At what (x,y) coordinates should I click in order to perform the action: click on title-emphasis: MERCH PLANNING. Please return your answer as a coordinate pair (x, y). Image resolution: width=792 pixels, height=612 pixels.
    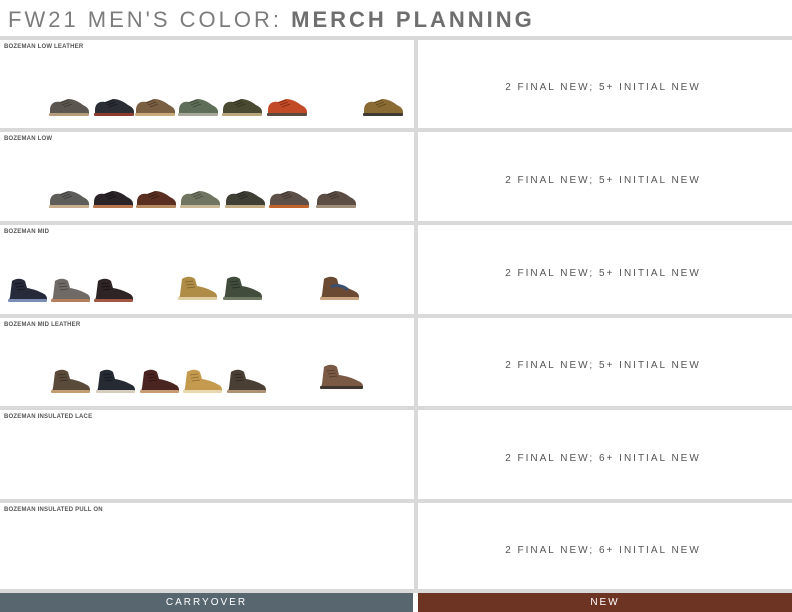
    Looking at the image, I should click on (413, 19).